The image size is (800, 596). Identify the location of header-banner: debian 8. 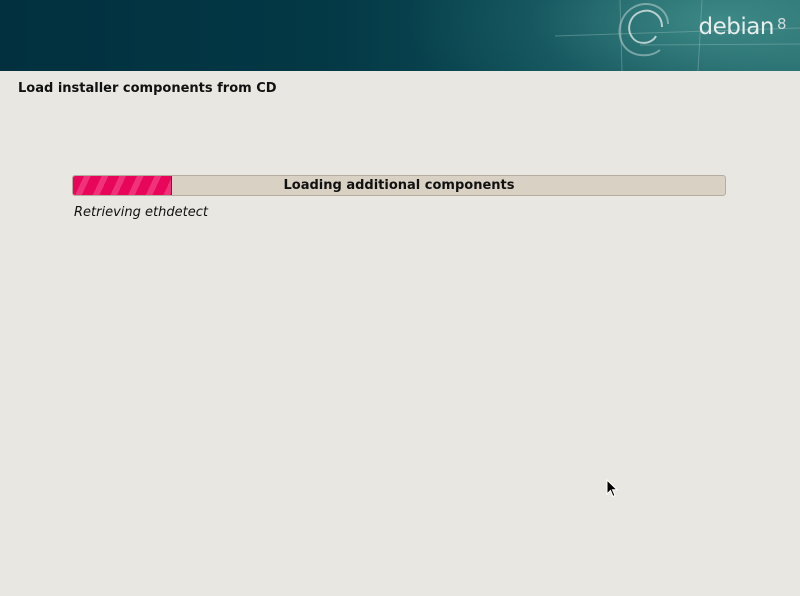
(400, 35).